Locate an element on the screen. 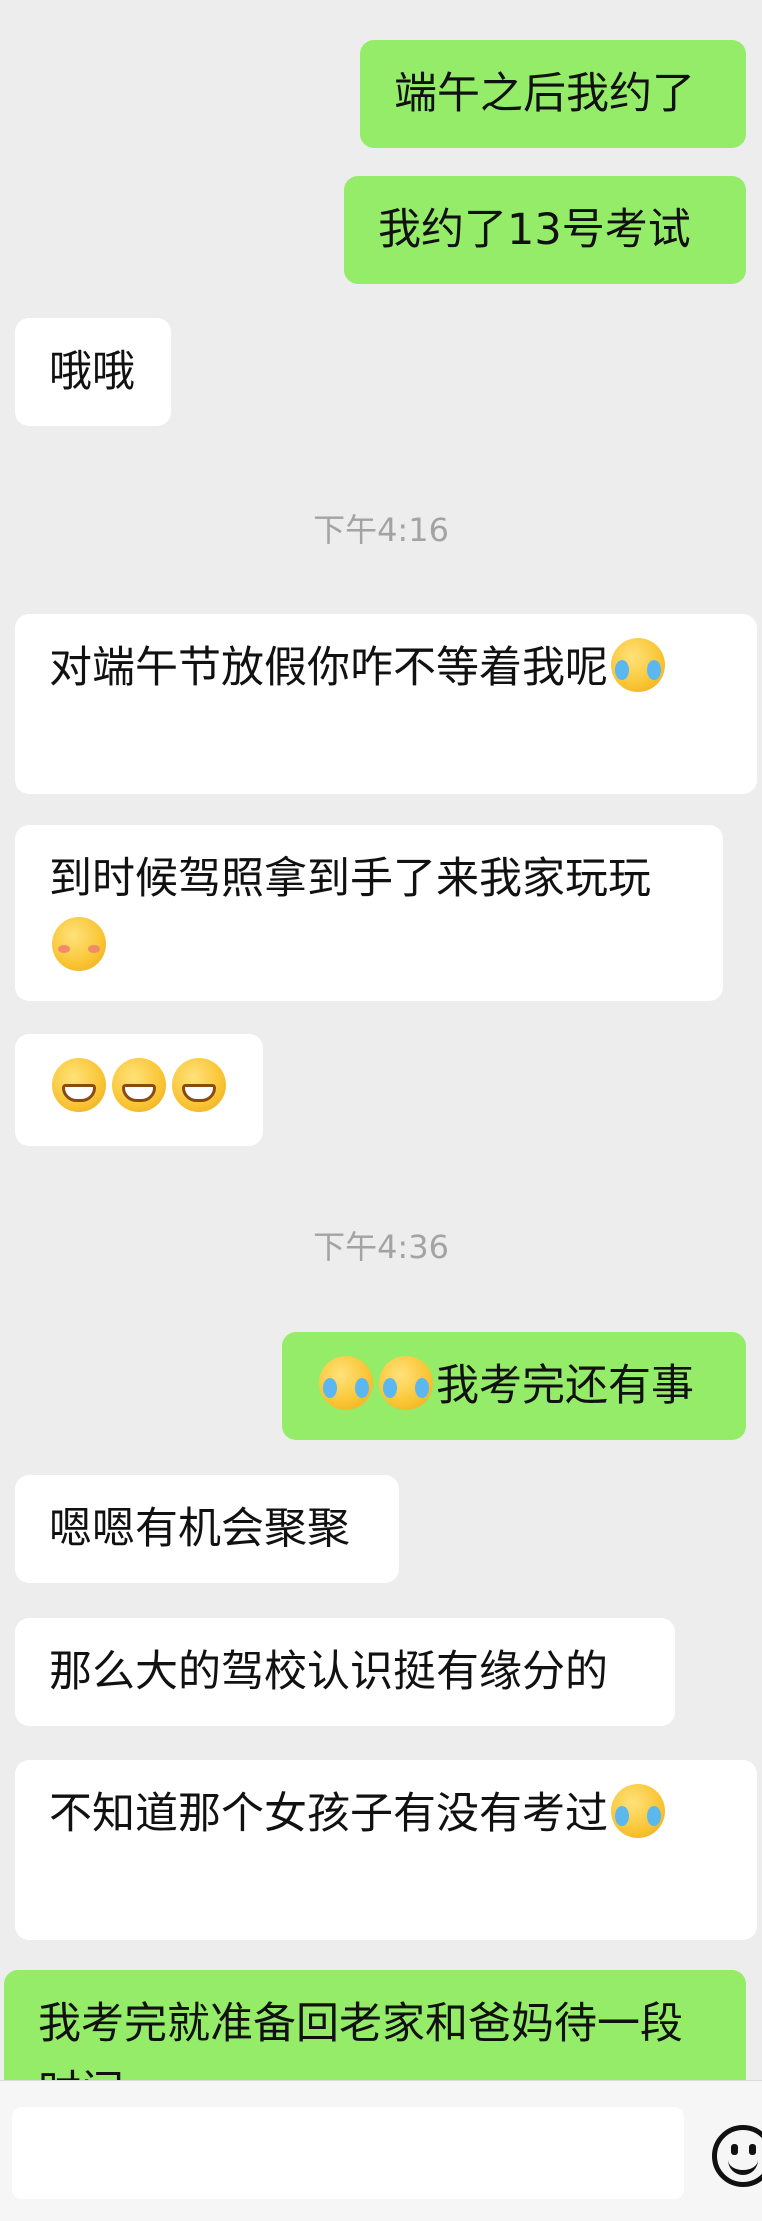 The height and width of the screenshot is (2221, 762). message-text: 到时候驾照拿到手了来我家玩玩 is located at coordinates (350, 879).